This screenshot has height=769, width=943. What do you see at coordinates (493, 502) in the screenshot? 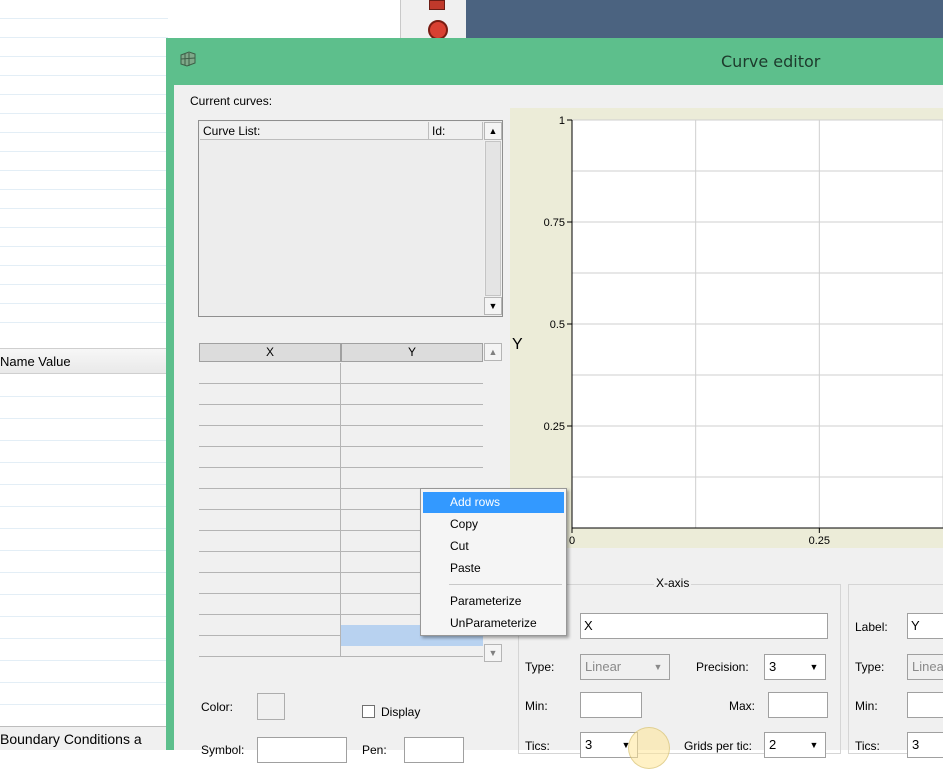
I see `menu-item-add-rows: Add rows` at bounding box center [493, 502].